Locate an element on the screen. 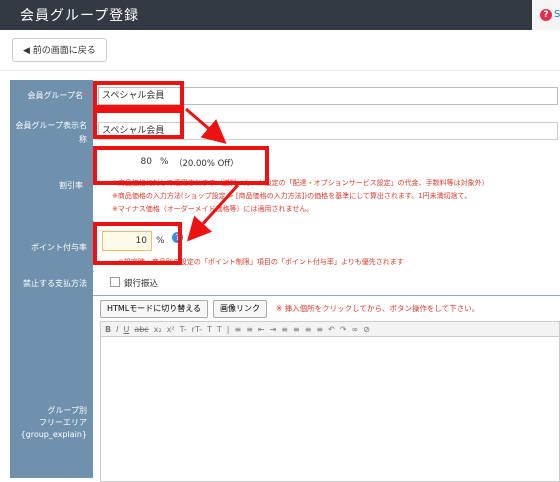 This screenshot has height=482, width=560. annotation-arrows is located at coordinates (212, 174).